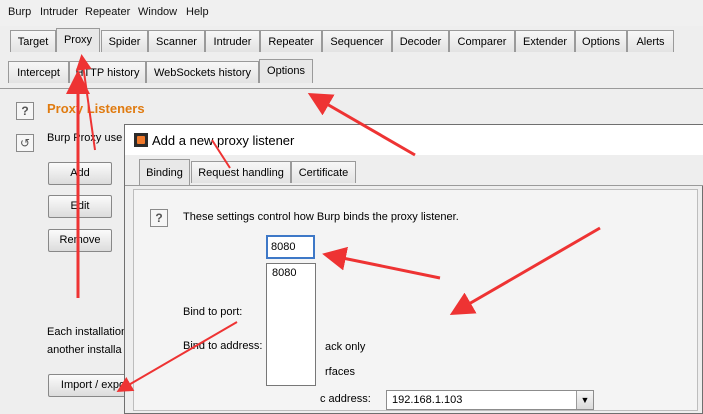  What do you see at coordinates (124, 41) in the screenshot?
I see `tab-spider: Spider` at bounding box center [124, 41].